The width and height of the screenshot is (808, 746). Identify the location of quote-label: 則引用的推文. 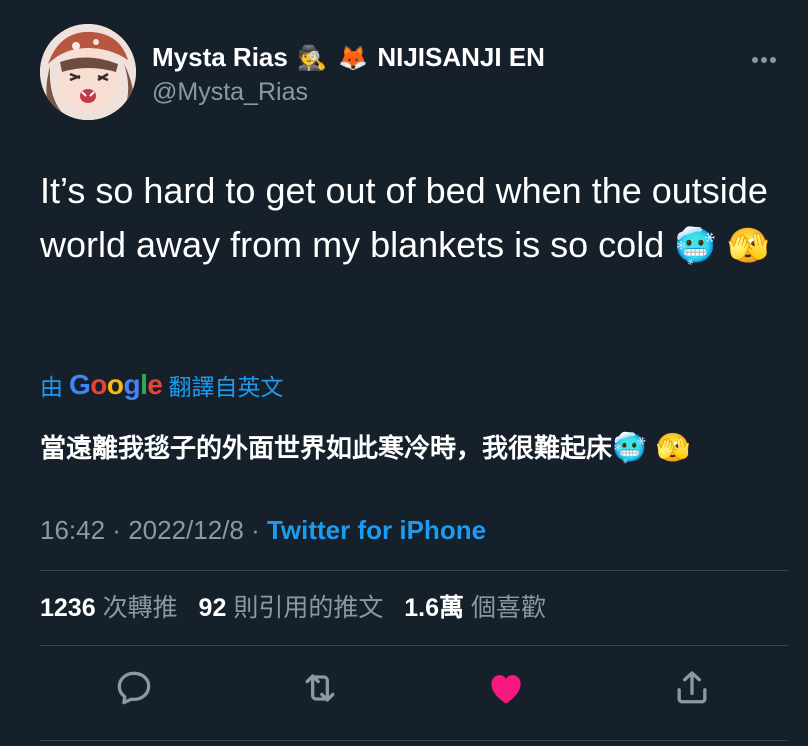
(308, 608).